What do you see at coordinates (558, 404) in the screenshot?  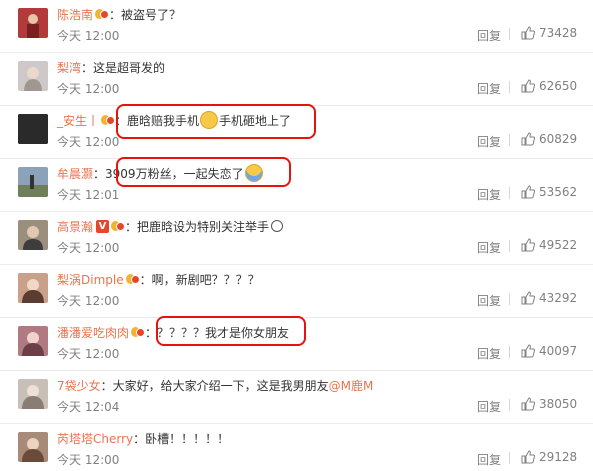 I see `like-count: 38050` at bounding box center [558, 404].